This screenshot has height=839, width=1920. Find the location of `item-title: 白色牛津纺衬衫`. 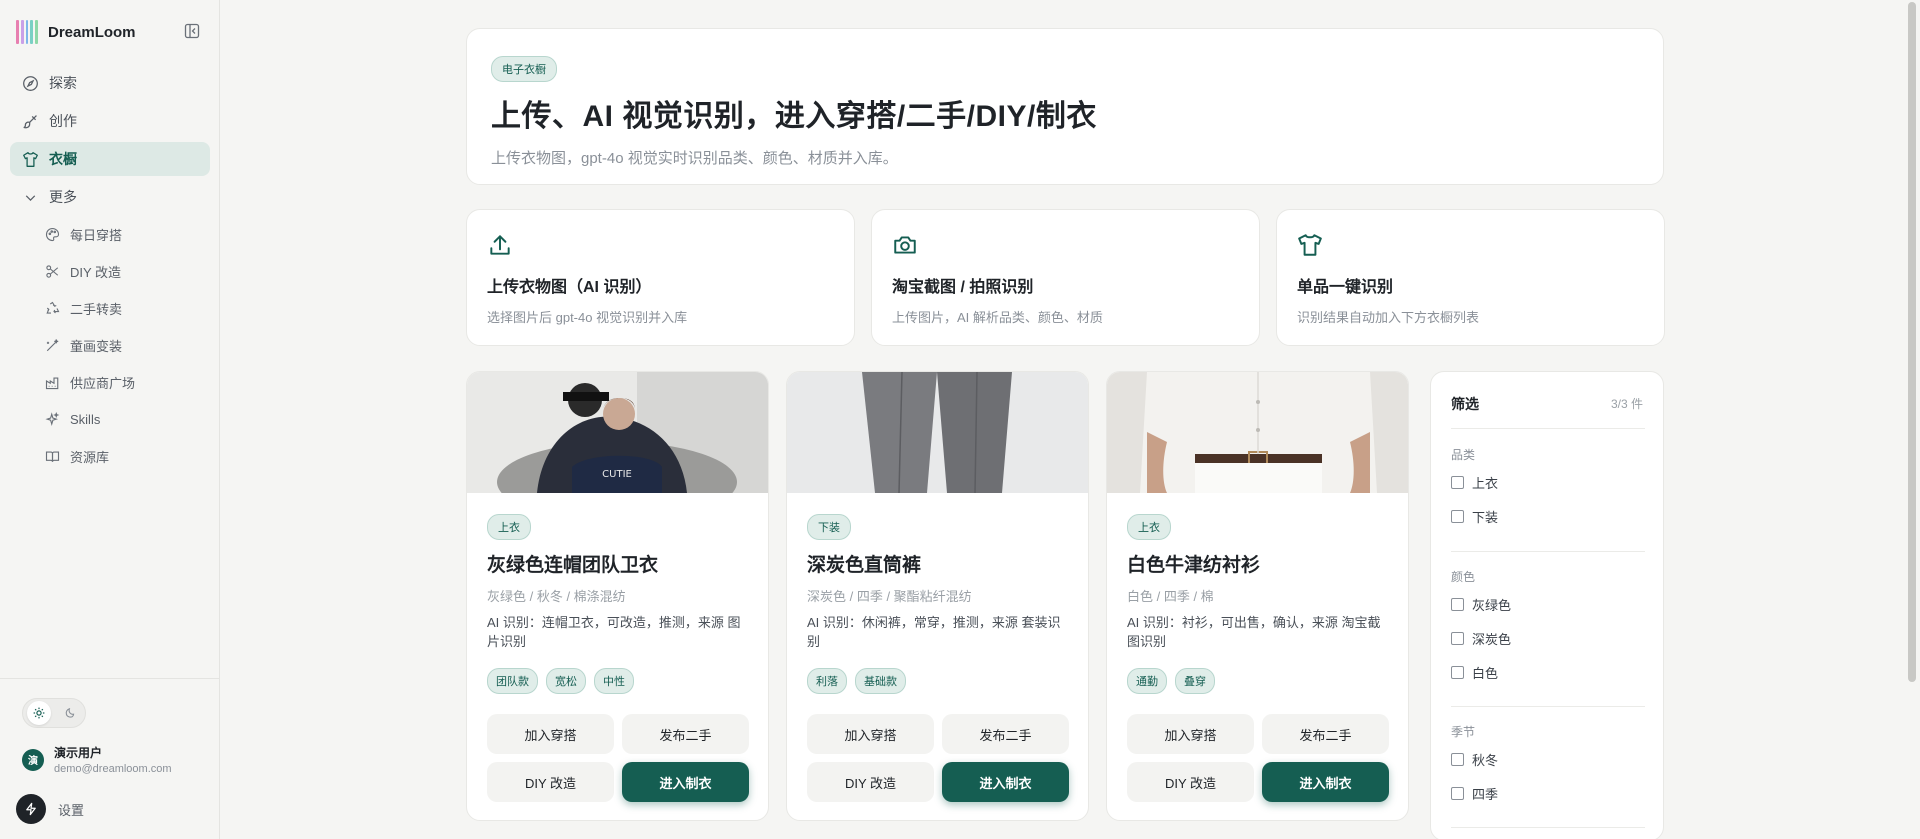

item-title: 白色牛津纺衬衫 is located at coordinates (1194, 565).